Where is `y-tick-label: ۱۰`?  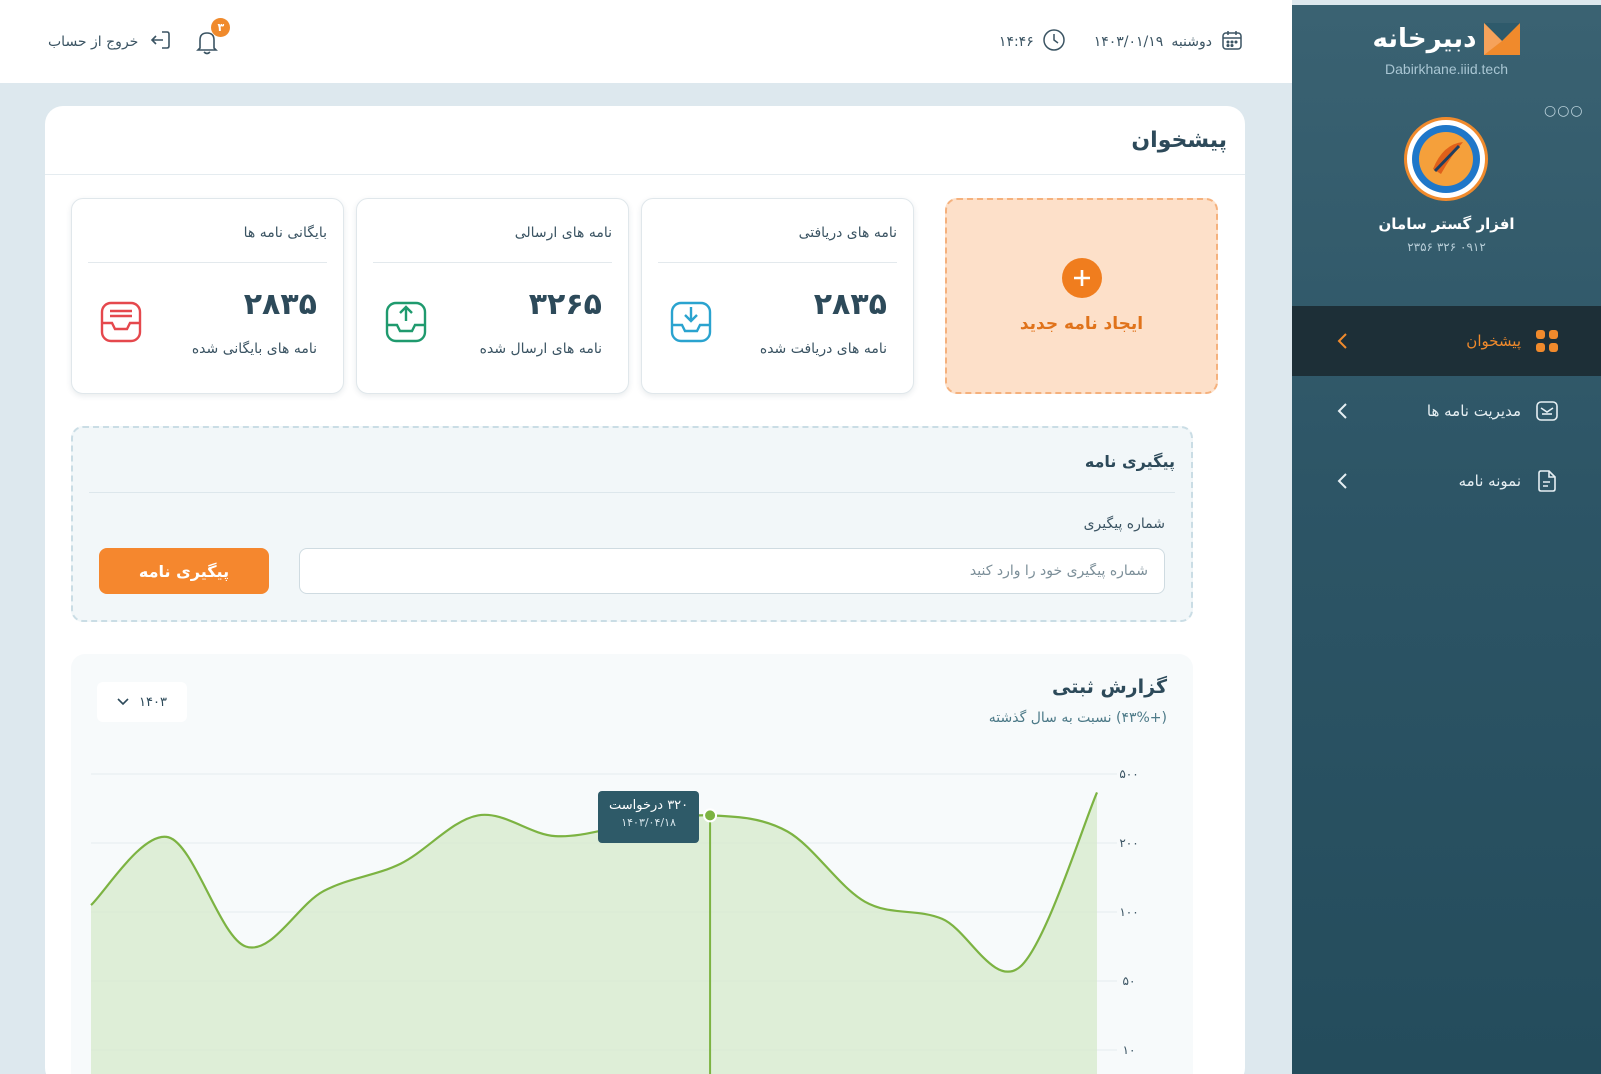 y-tick-label: ۱۰ is located at coordinates (1129, 1050).